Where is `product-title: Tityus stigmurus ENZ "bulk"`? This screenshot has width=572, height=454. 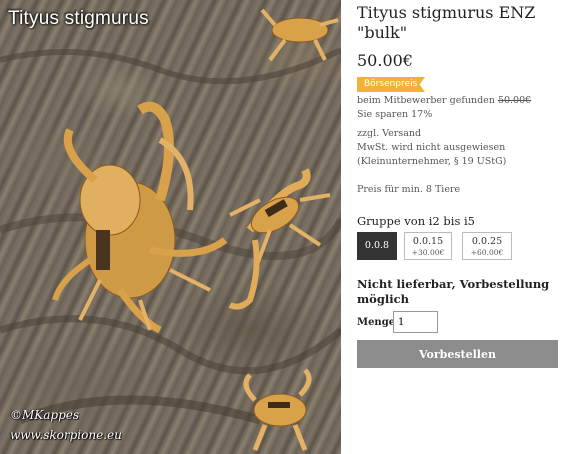 product-title: Tityus stigmurus ENZ "bulk" is located at coordinates (446, 22).